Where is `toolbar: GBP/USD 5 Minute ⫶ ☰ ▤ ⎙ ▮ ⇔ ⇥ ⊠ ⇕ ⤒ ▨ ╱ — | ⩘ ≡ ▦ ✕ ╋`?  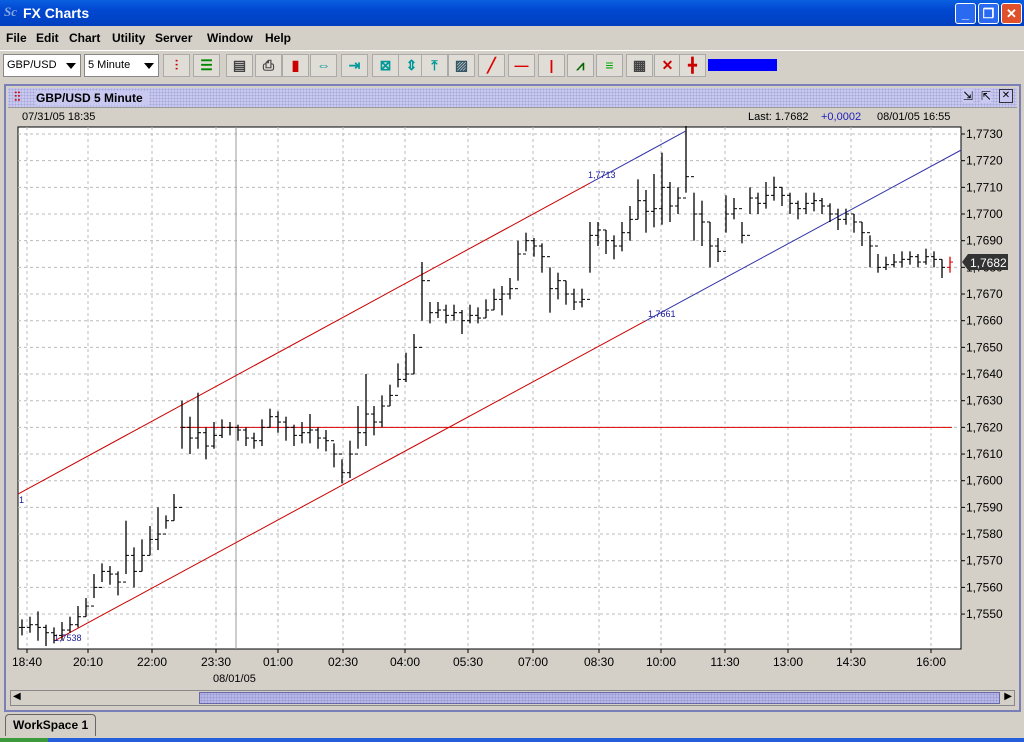
toolbar: GBP/USD 5 Minute ⫶ ☰ ▤ ⎙ ▮ ⇔ ⇥ ⊠ ⇕ ⤒ ▨ ╱ — | ⩘ ≡ ▦ ✕ ╋ is located at coordinates (512, 64).